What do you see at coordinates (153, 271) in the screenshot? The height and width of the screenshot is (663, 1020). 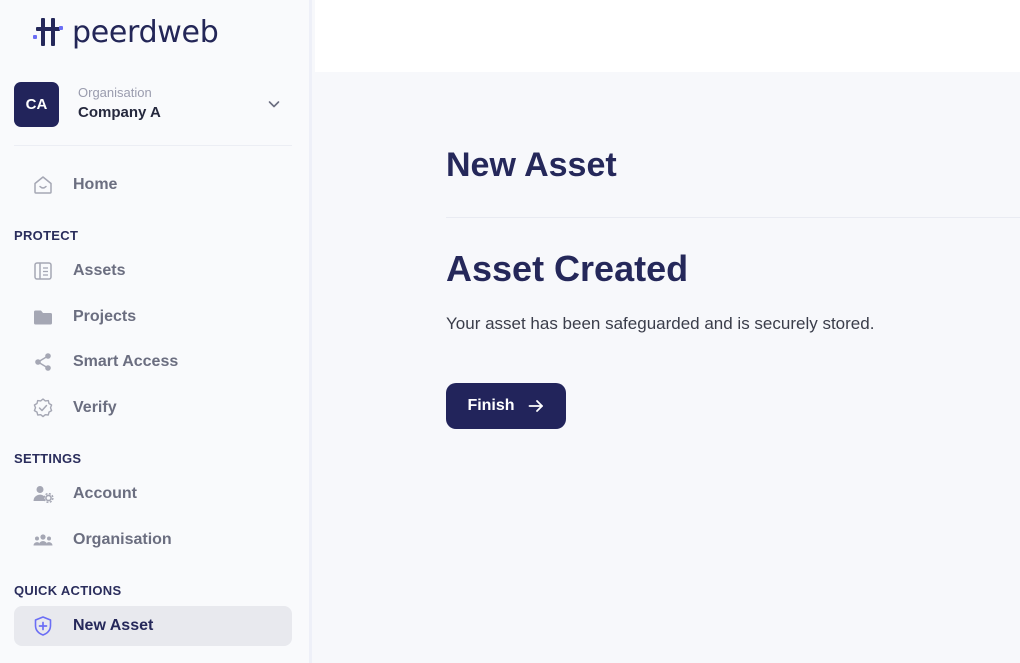 I see `sidebar-item-assets: Assets` at bounding box center [153, 271].